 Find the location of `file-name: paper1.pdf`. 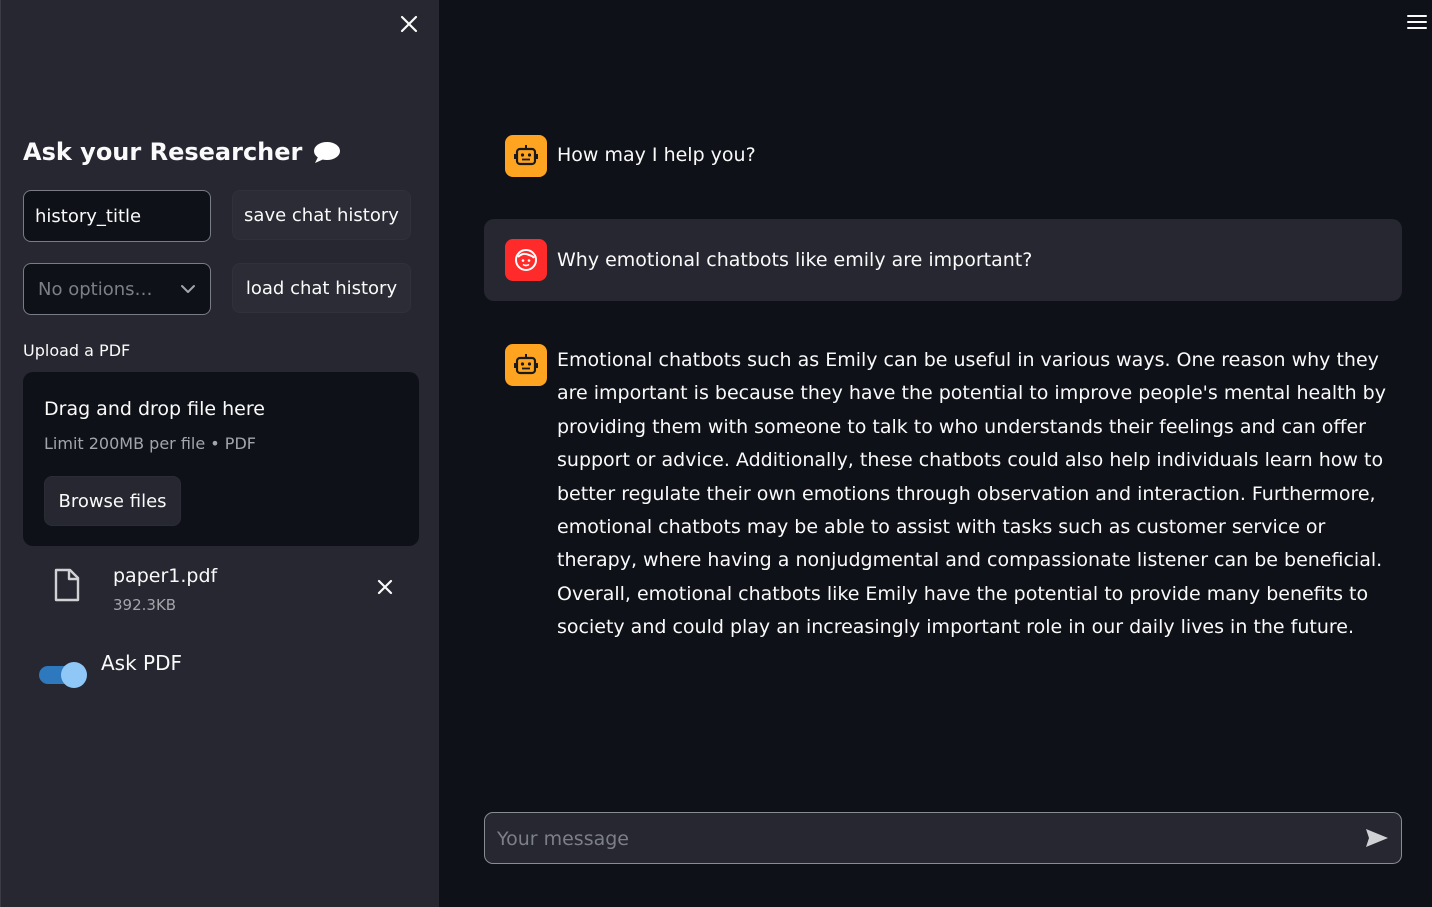

file-name: paper1.pdf is located at coordinates (165, 576).